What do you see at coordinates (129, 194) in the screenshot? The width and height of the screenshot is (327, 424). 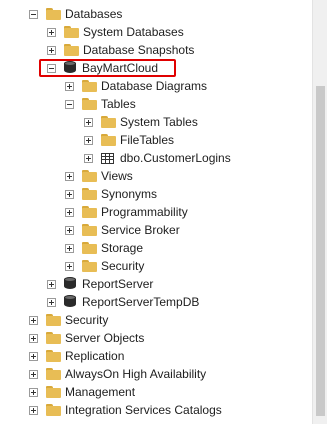 I see `tree-node-label: Synonyms` at bounding box center [129, 194].